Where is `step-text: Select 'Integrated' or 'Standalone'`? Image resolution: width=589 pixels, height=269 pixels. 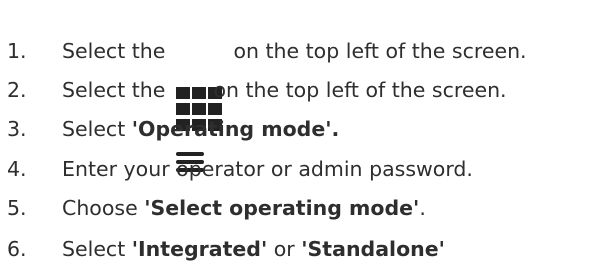 step-text: Select 'Integrated' or 'Standalone' is located at coordinates (253, 249).